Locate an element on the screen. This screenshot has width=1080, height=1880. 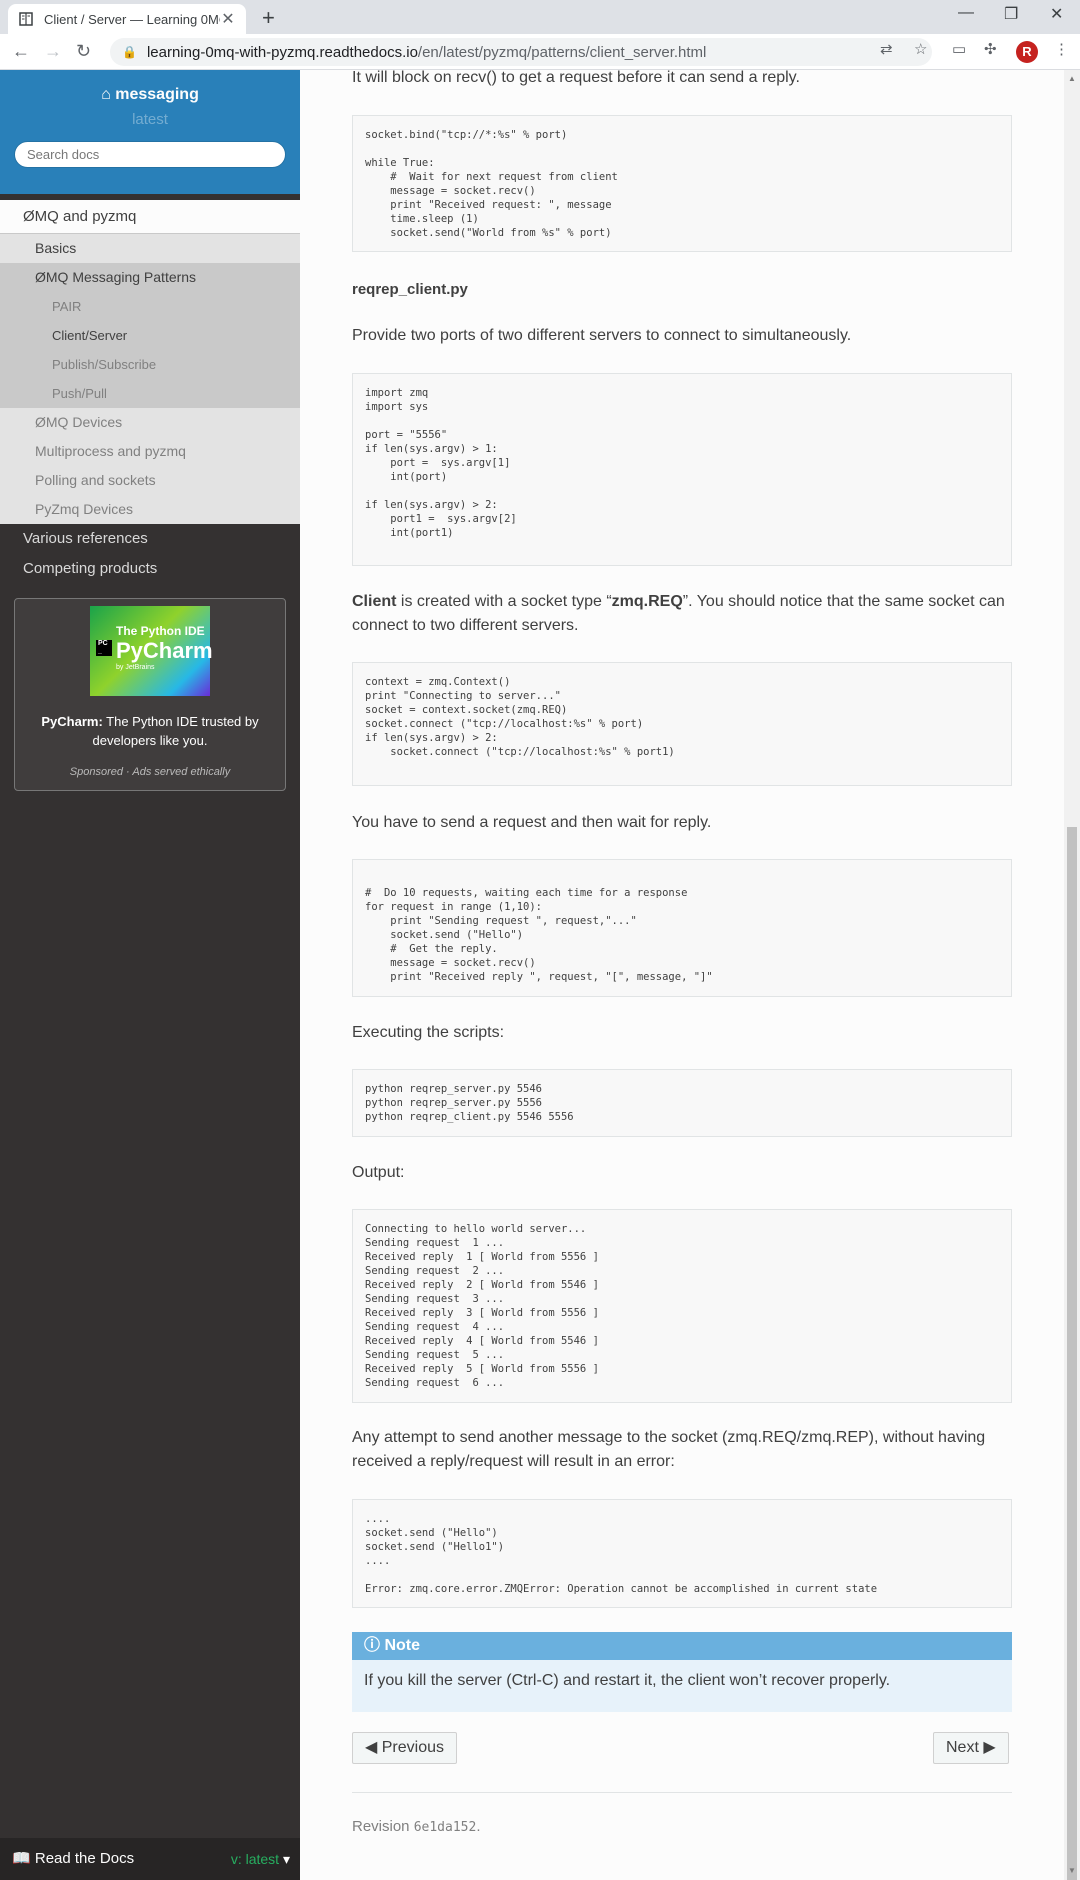
scroll-up-icon: ▲ is located at coordinates (1072, 78).